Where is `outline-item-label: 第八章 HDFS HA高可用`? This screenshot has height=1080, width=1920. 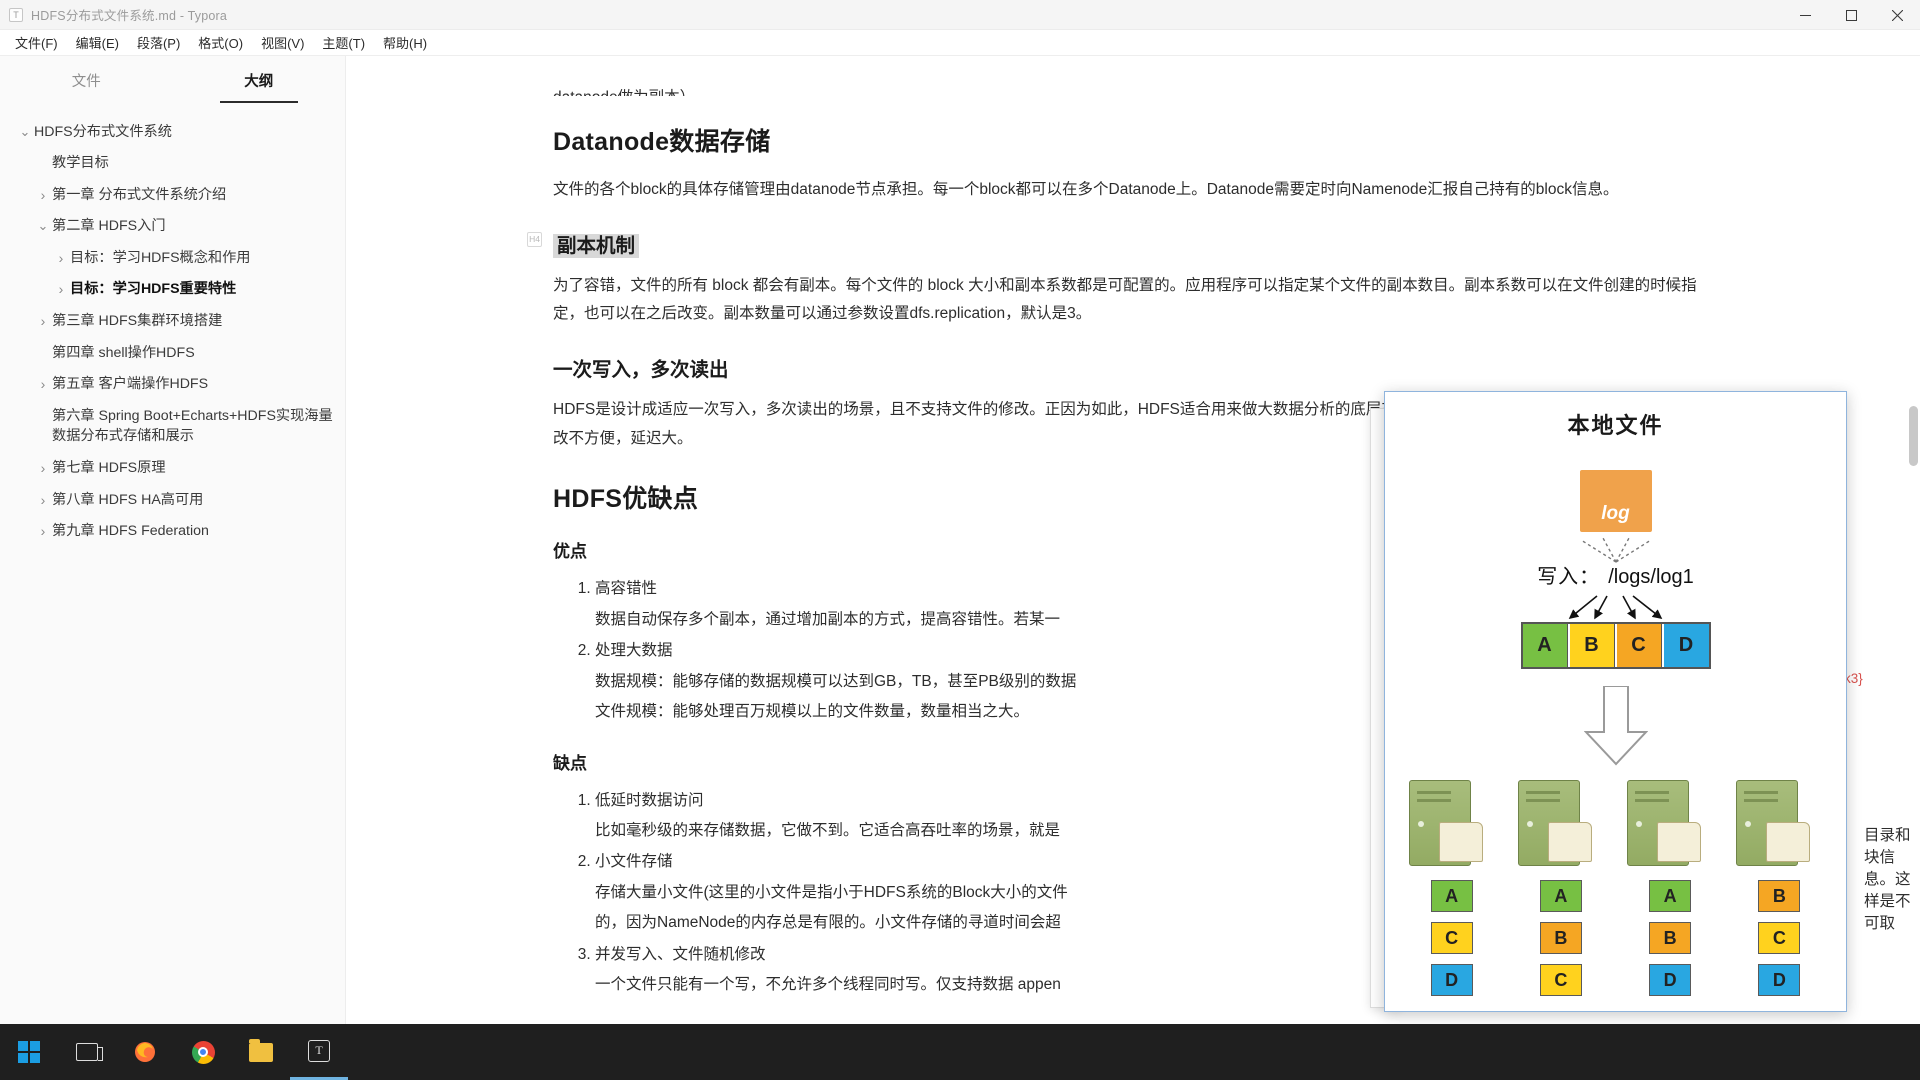
outline-item-label: 第八章 HDFS HA高可用 is located at coordinates (128, 499).